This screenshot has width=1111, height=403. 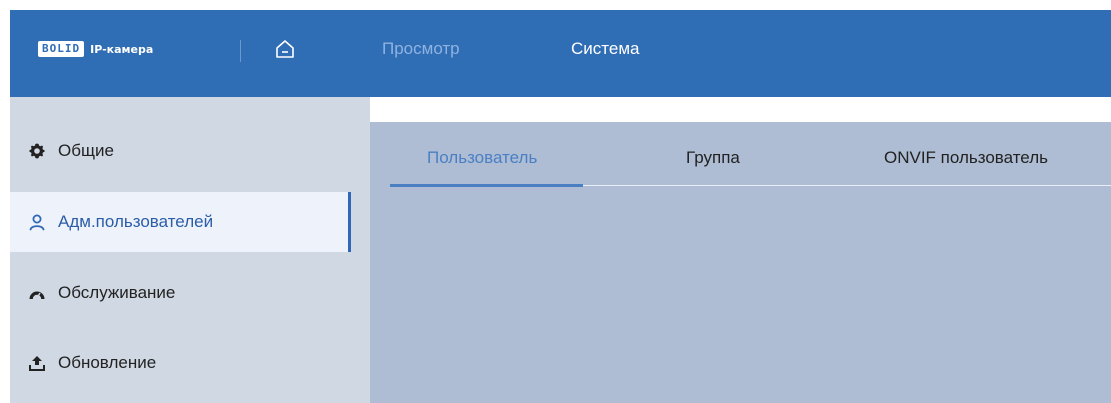 What do you see at coordinates (37, 151) in the screenshot?
I see `gear-icon` at bounding box center [37, 151].